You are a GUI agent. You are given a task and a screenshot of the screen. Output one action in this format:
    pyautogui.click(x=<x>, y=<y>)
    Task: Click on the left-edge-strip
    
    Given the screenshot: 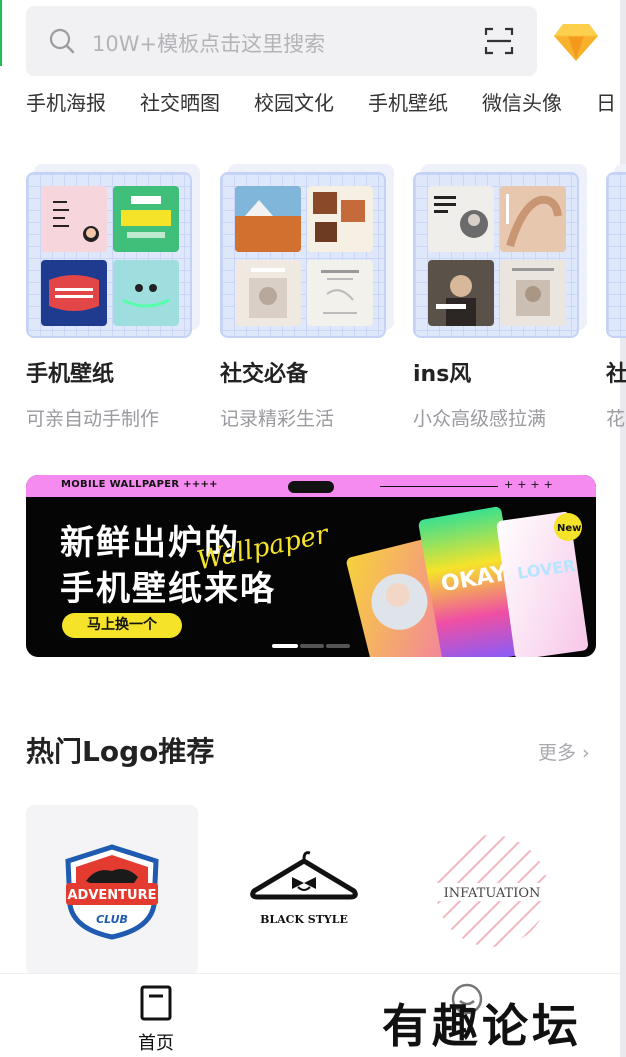 What is the action you would take?
    pyautogui.click(x=1, y=33)
    